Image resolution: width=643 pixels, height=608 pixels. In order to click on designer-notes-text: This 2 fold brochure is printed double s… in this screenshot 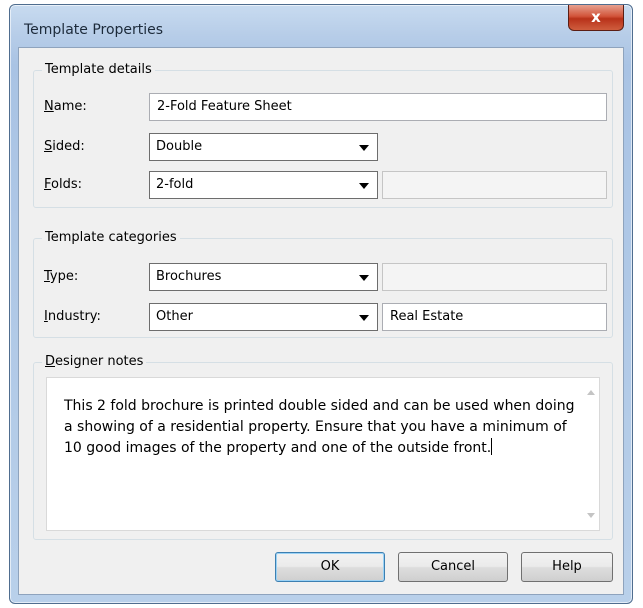, I will do `click(319, 427)`.